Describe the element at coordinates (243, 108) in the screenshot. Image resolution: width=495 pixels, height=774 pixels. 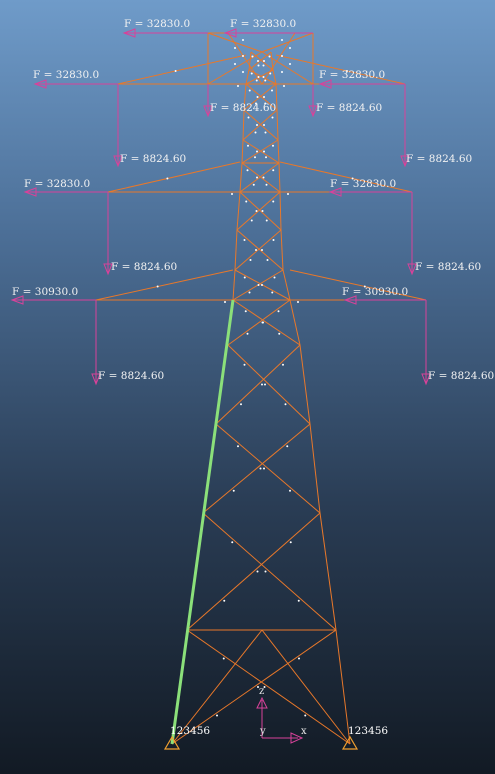
I see `load-label-peak-left-vertical: F = 8824.60` at that location.